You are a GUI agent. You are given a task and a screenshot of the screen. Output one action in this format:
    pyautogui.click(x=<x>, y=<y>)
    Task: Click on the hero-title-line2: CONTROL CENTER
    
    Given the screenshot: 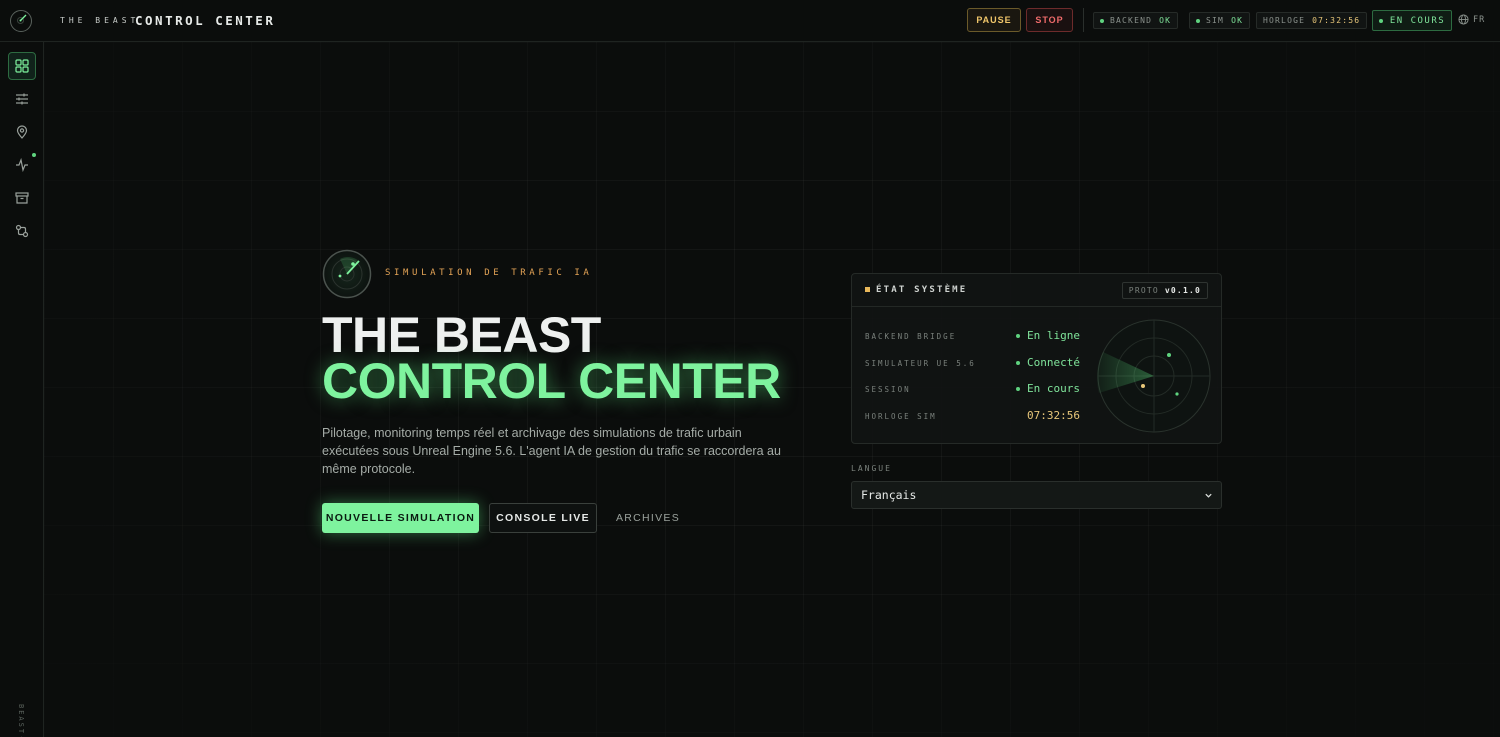 What is the action you would take?
    pyautogui.click(x=551, y=381)
    